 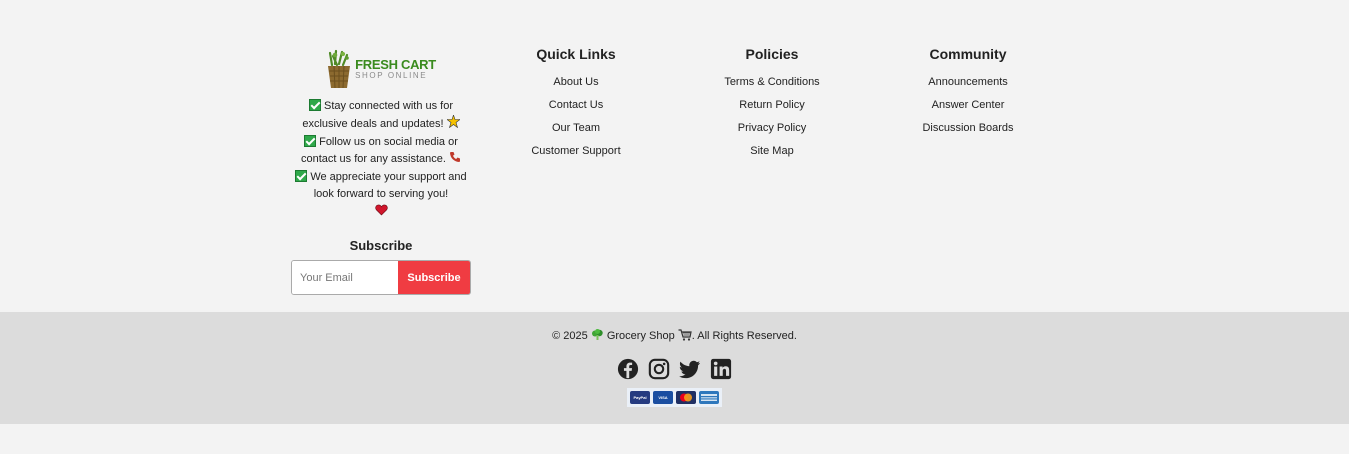 What do you see at coordinates (628, 369) in the screenshot?
I see `facebook-icon` at bounding box center [628, 369].